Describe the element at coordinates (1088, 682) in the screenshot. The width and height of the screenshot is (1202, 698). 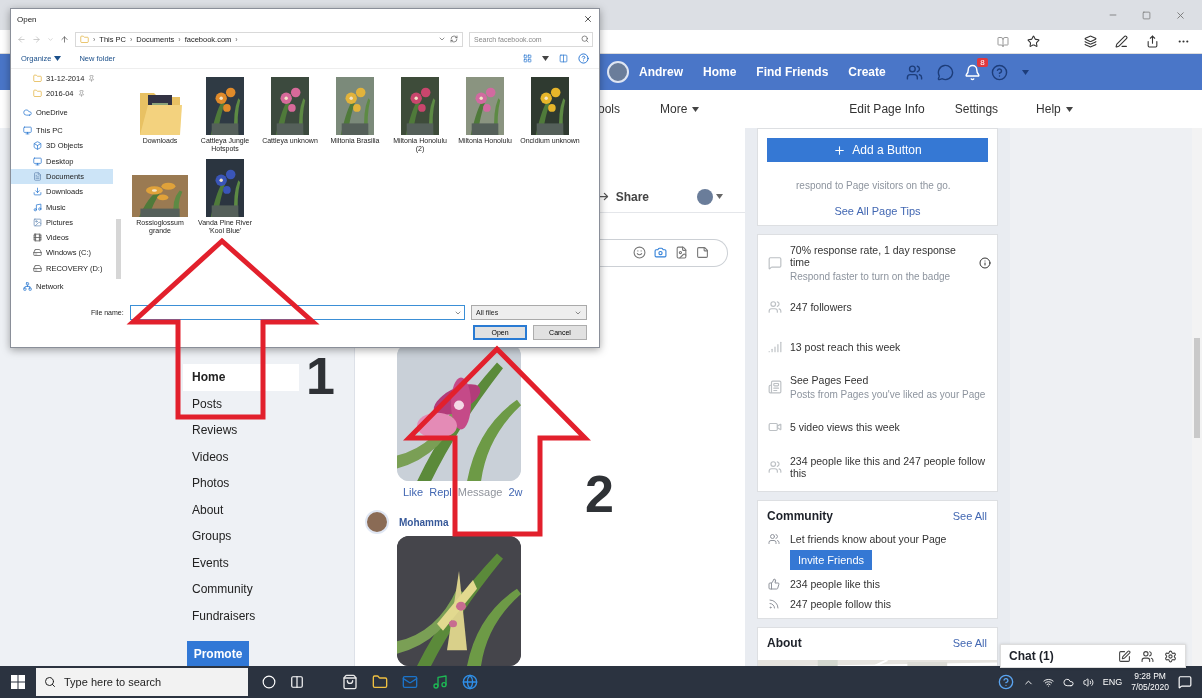
I see `volume-icon` at that location.